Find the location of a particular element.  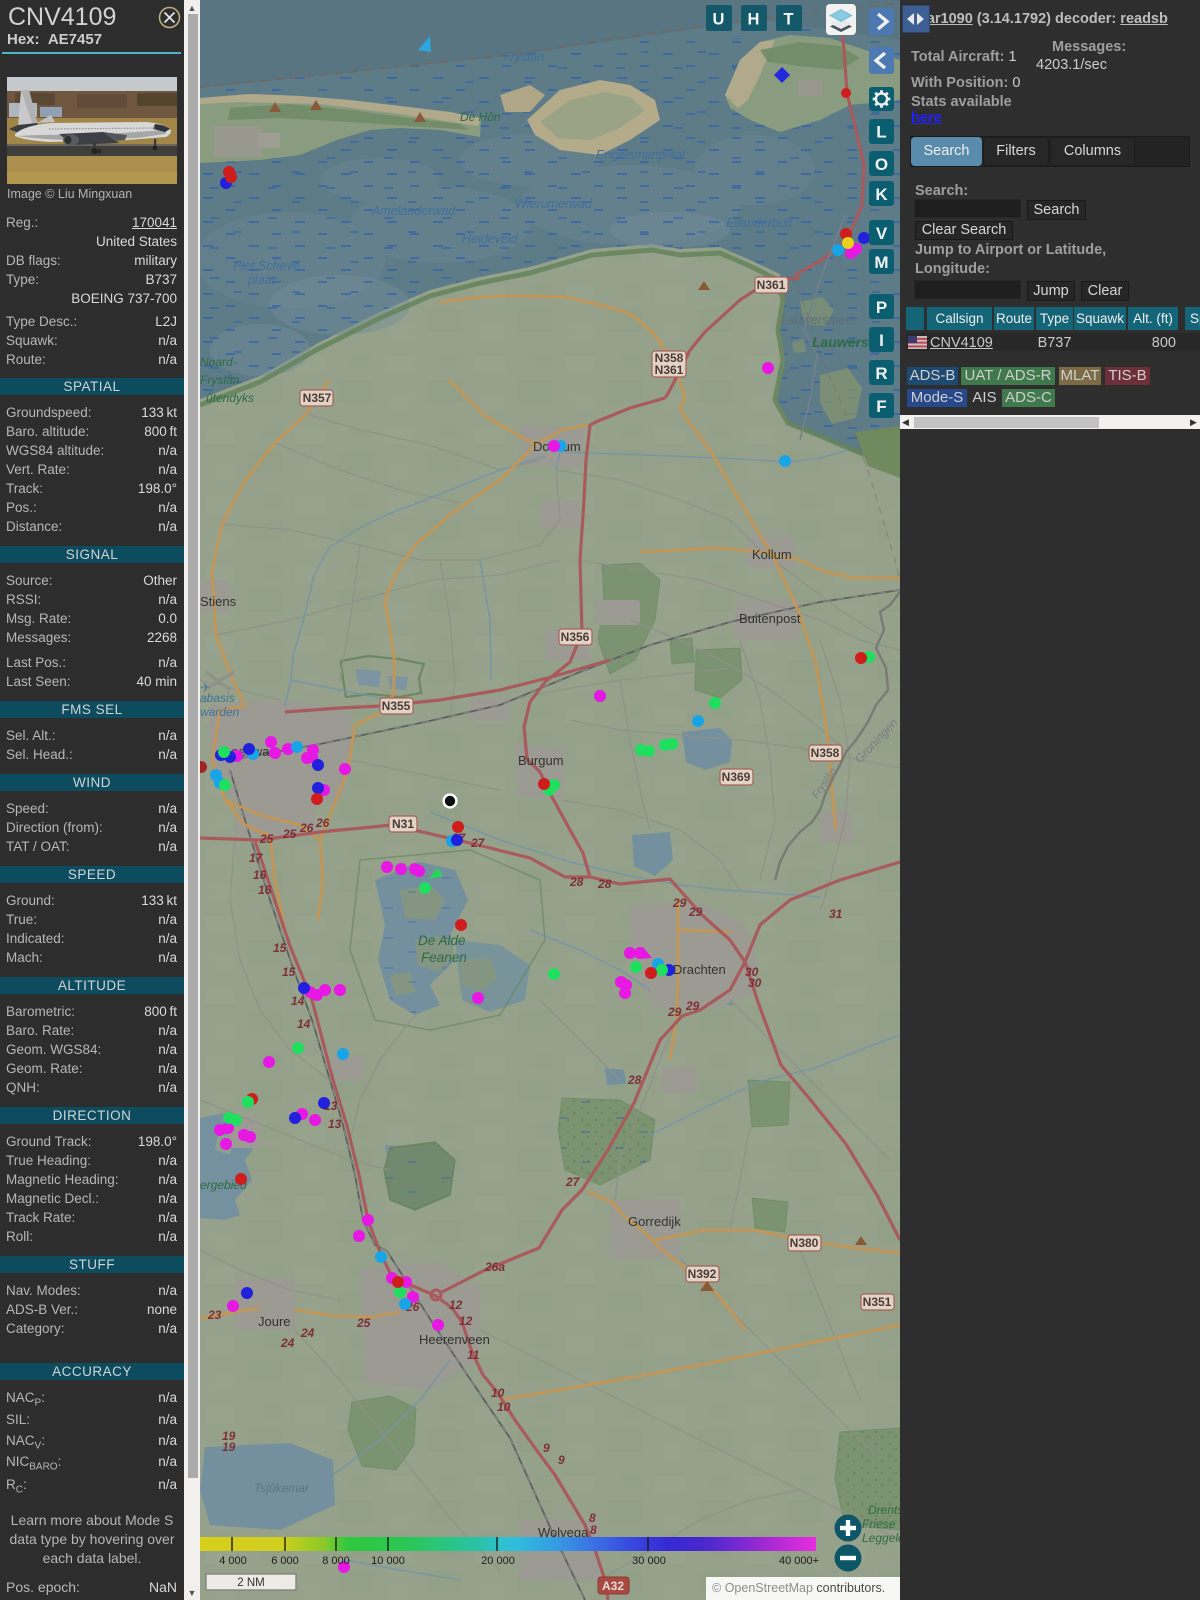

svg-text: Noard- is located at coordinates (218, 362).